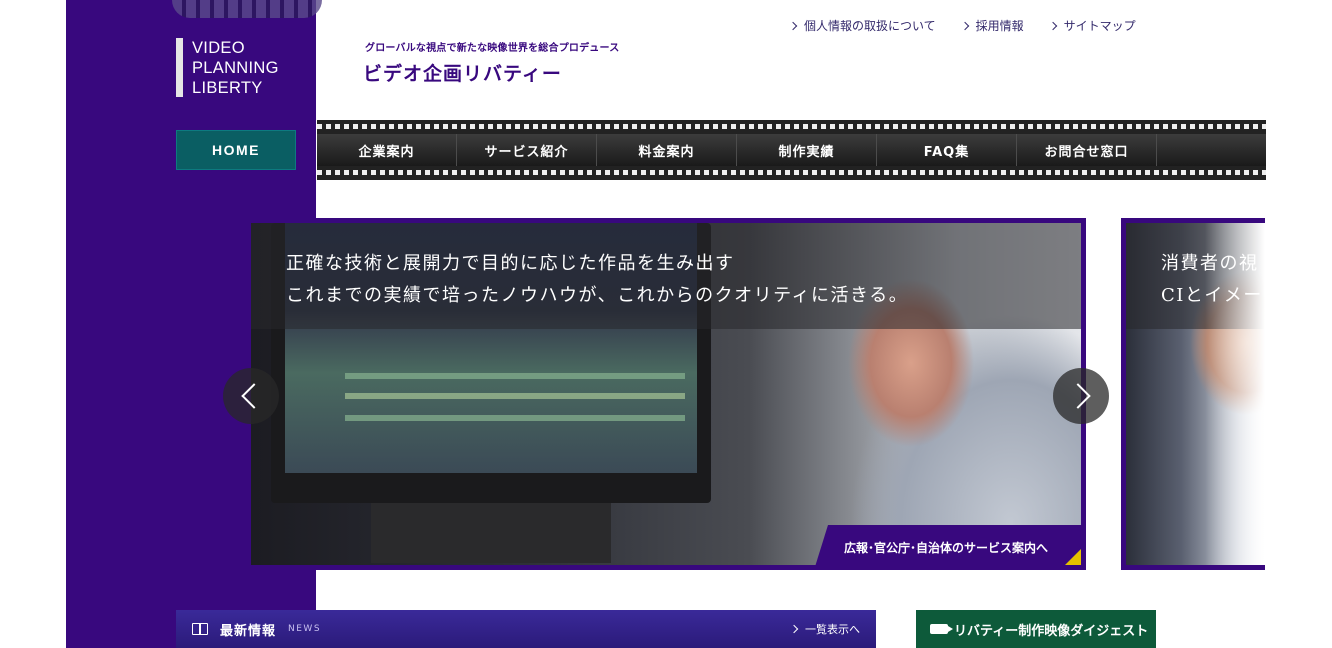 The height and width of the screenshot is (648, 1332). Describe the element at coordinates (667, 150) in the screenshot. I see `nav-pricing: 料金案内` at that location.